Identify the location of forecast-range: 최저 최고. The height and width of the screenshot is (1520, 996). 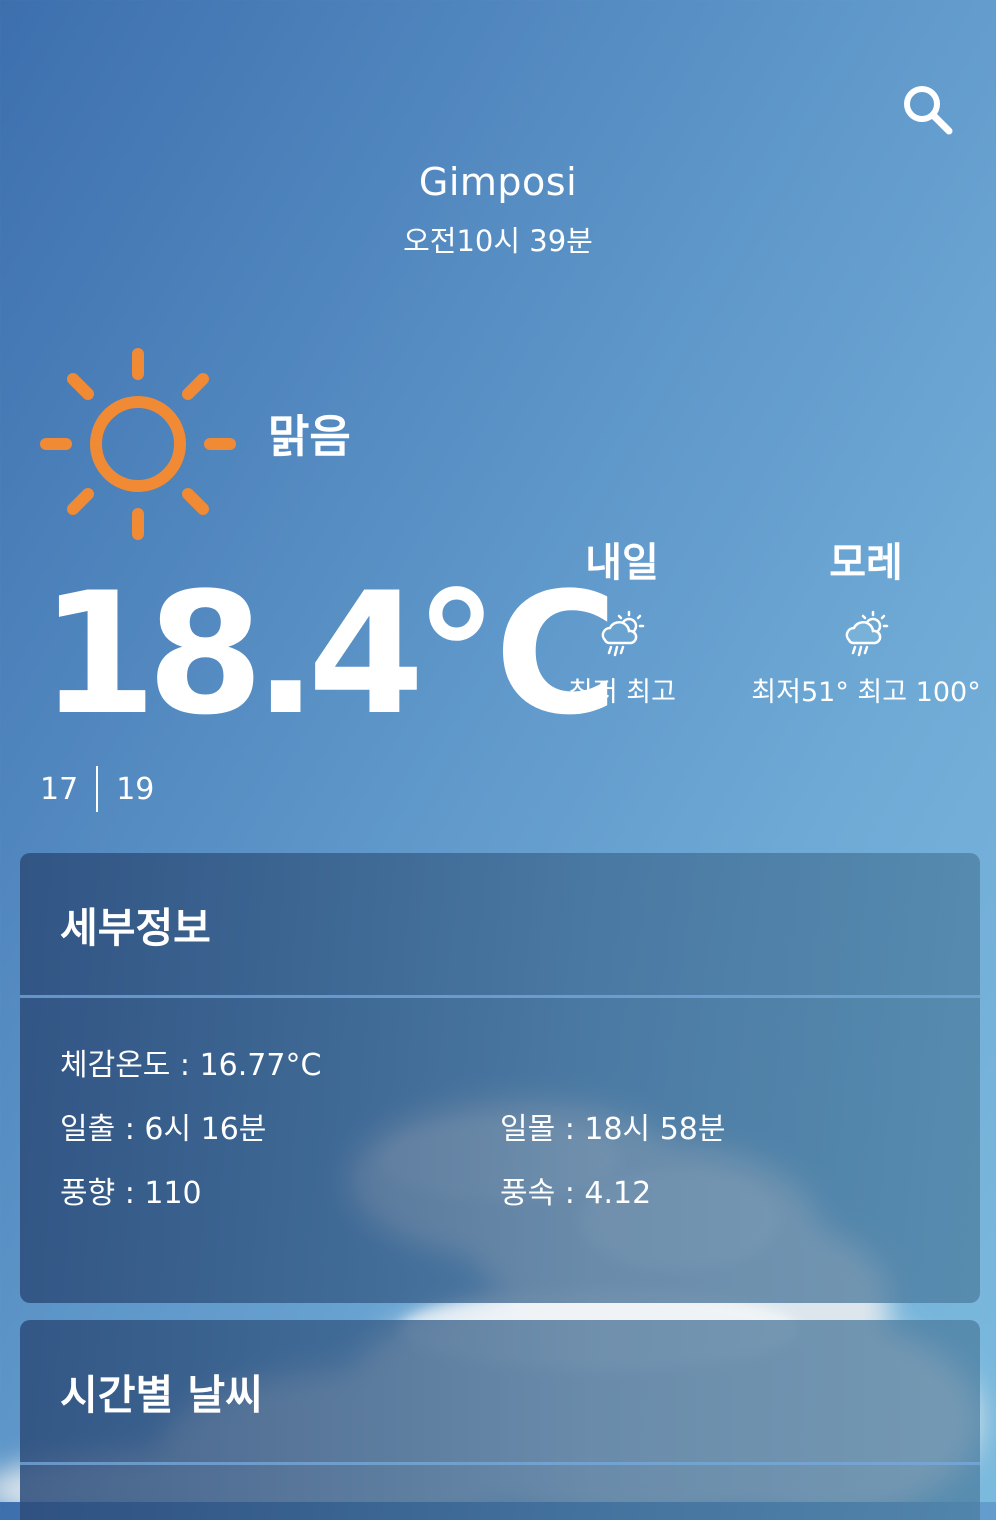
(622, 692).